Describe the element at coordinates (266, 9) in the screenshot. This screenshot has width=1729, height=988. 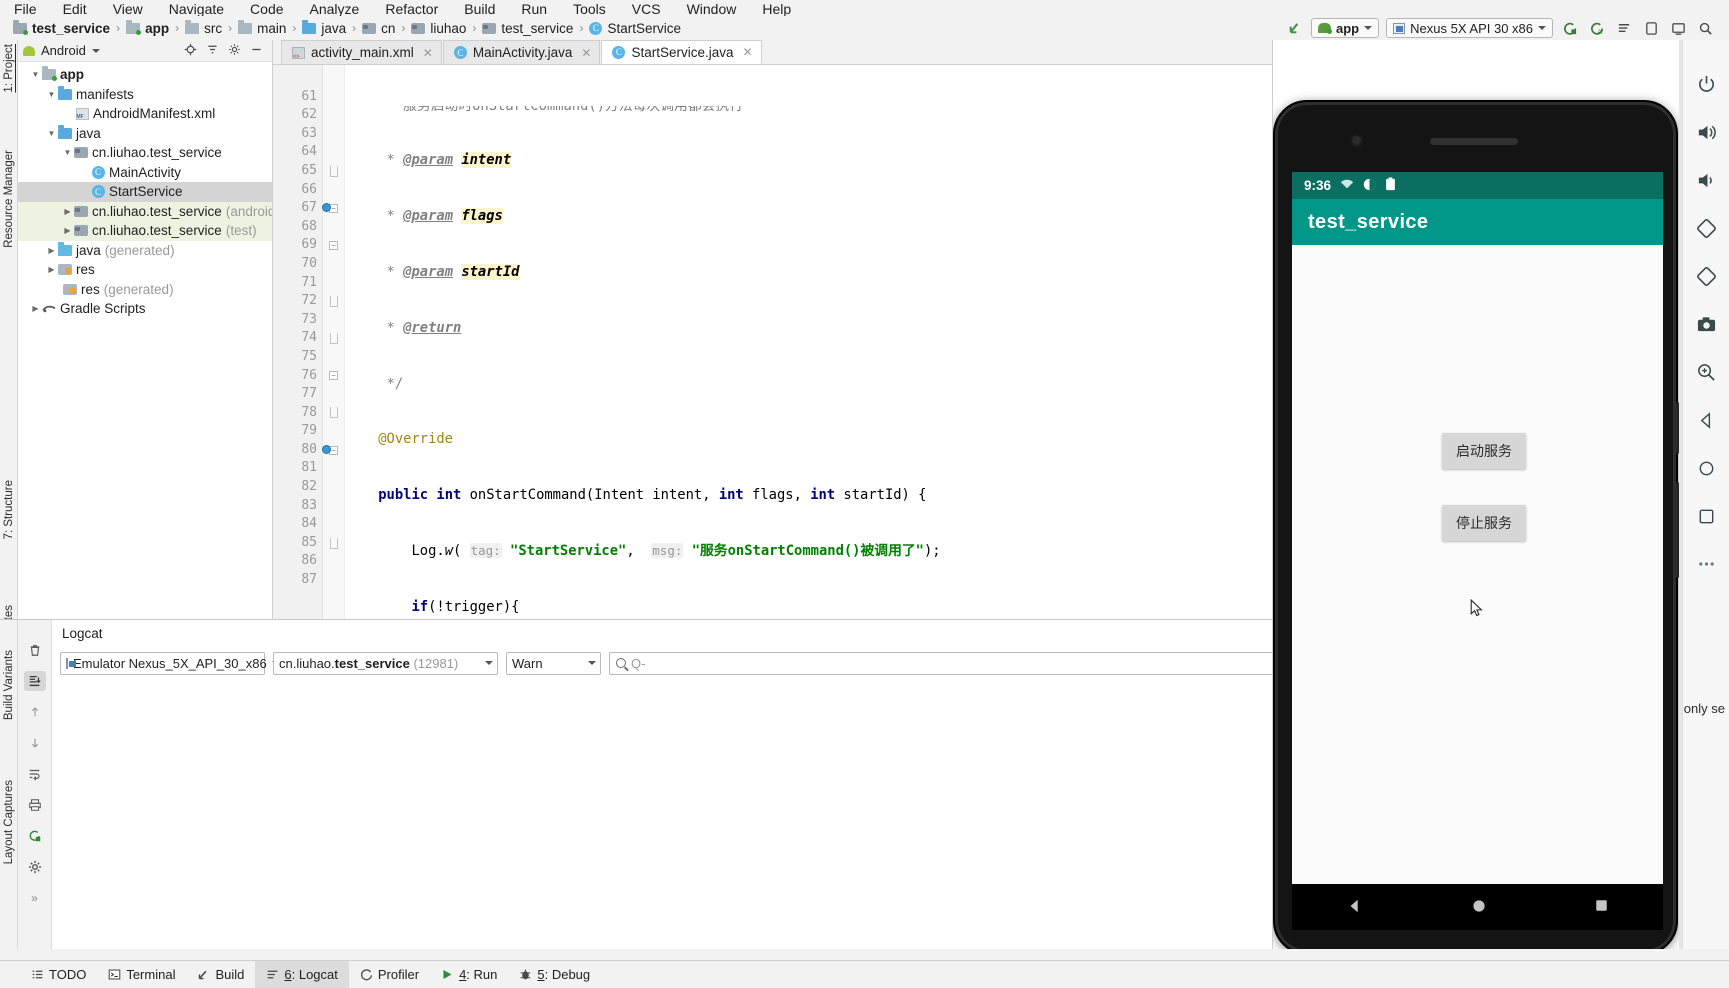
I see `menu-item-code: Code` at that location.